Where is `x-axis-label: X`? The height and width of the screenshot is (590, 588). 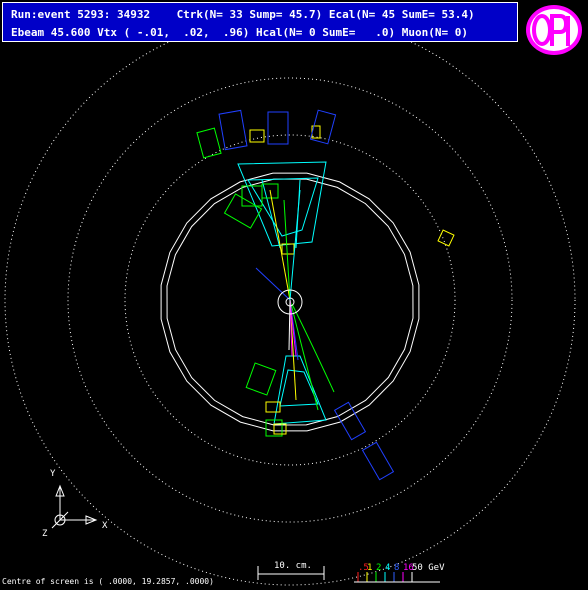 x-axis-label: X is located at coordinates (105, 526).